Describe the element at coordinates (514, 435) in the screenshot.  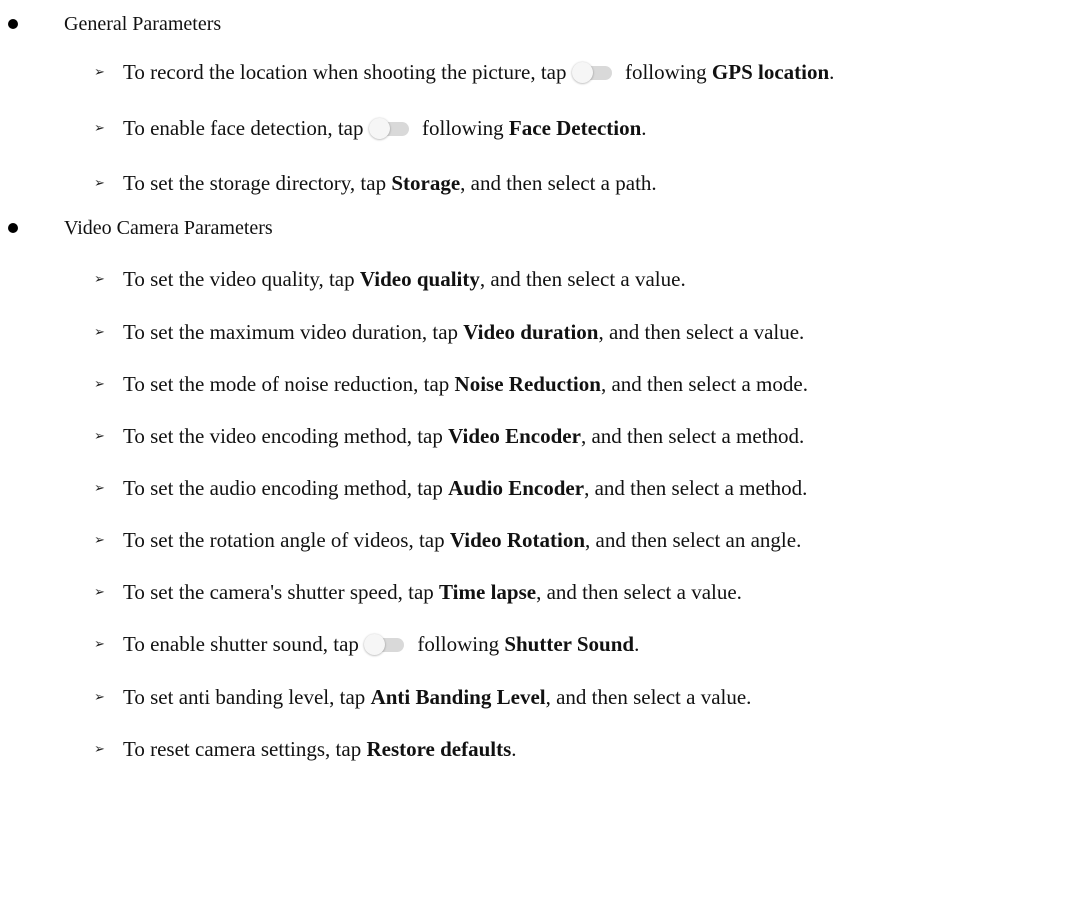
I see `item-text-bold: Video Encoder` at that location.